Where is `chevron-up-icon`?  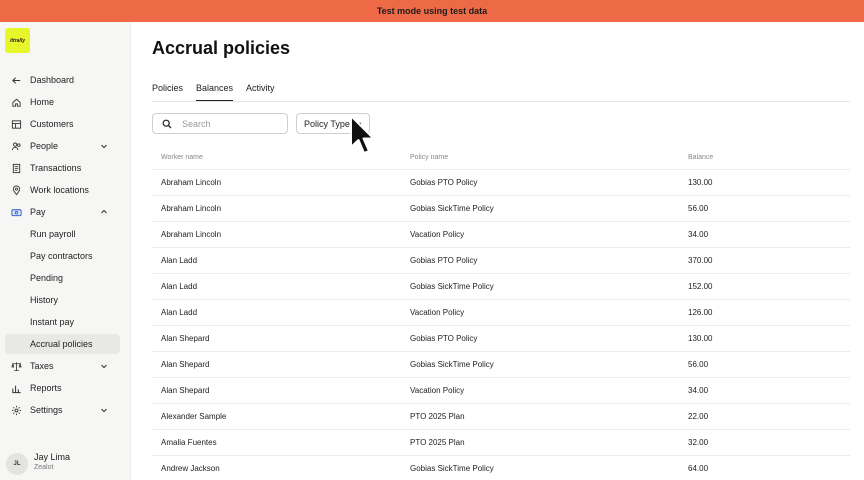
chevron-up-icon is located at coordinates (104, 211).